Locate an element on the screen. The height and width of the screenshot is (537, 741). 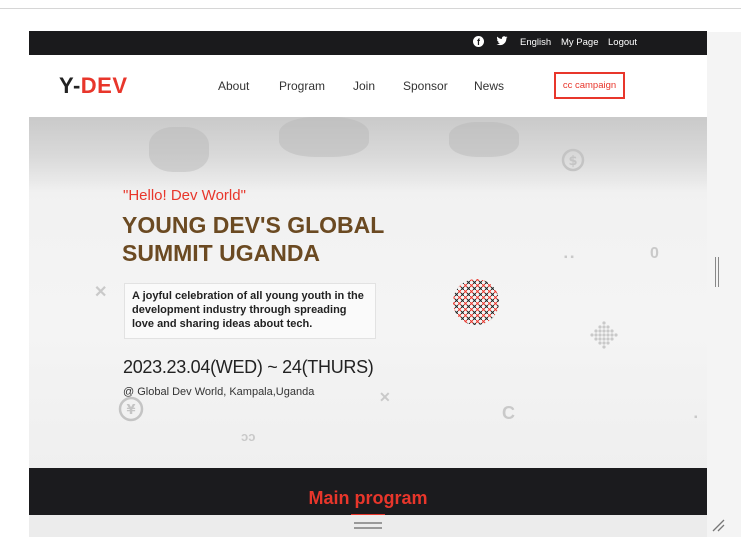
facebook-icon: f is located at coordinates (478, 41).